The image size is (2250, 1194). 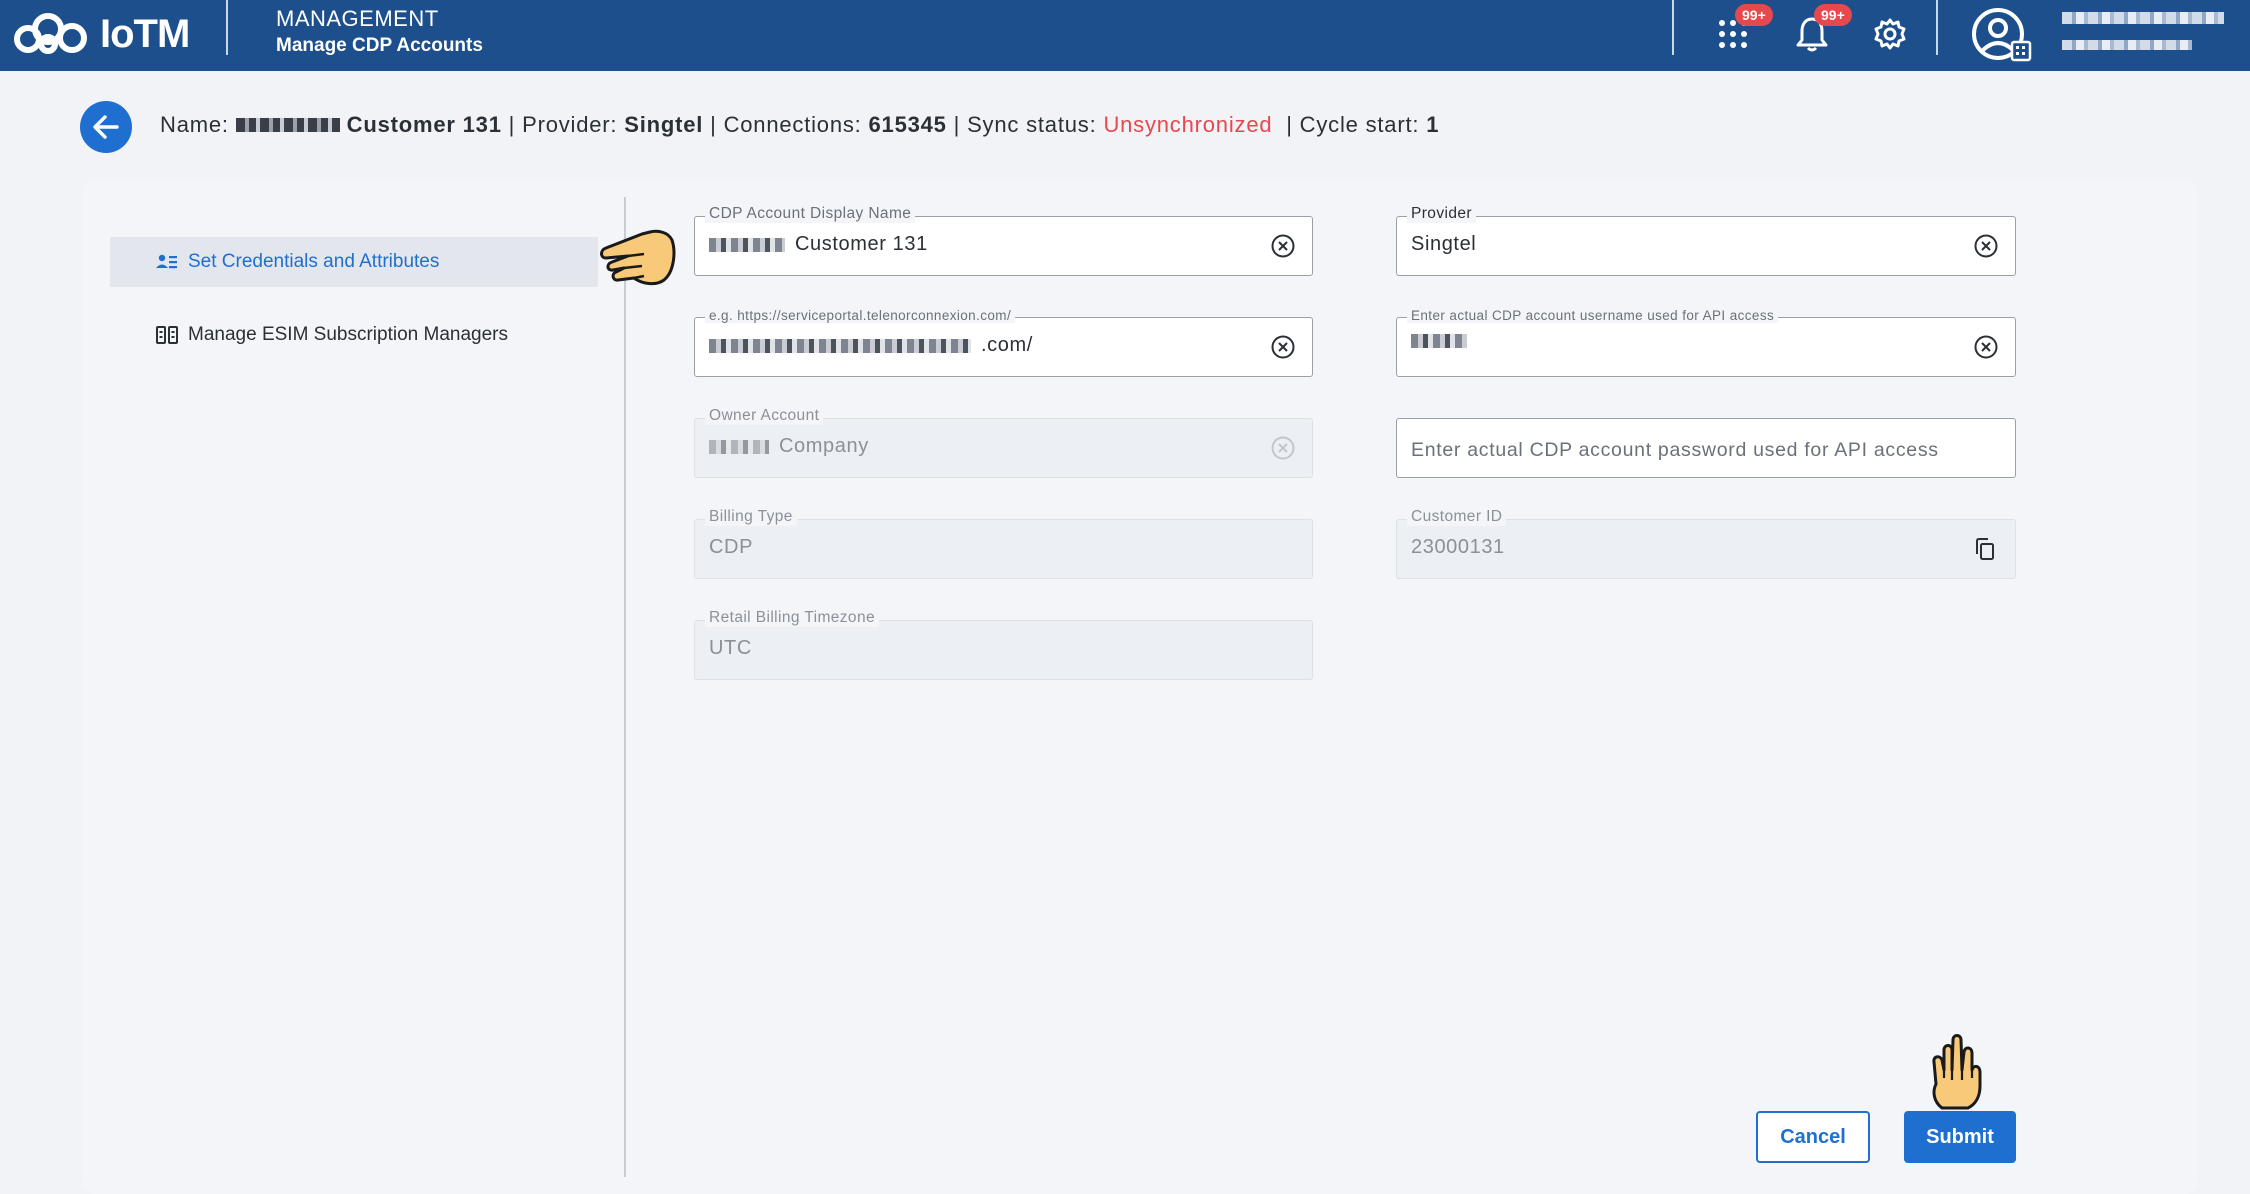 I want to click on retail-billing-timezone-field: Retail Billing Timezone UTC, so click(x=1003, y=644).